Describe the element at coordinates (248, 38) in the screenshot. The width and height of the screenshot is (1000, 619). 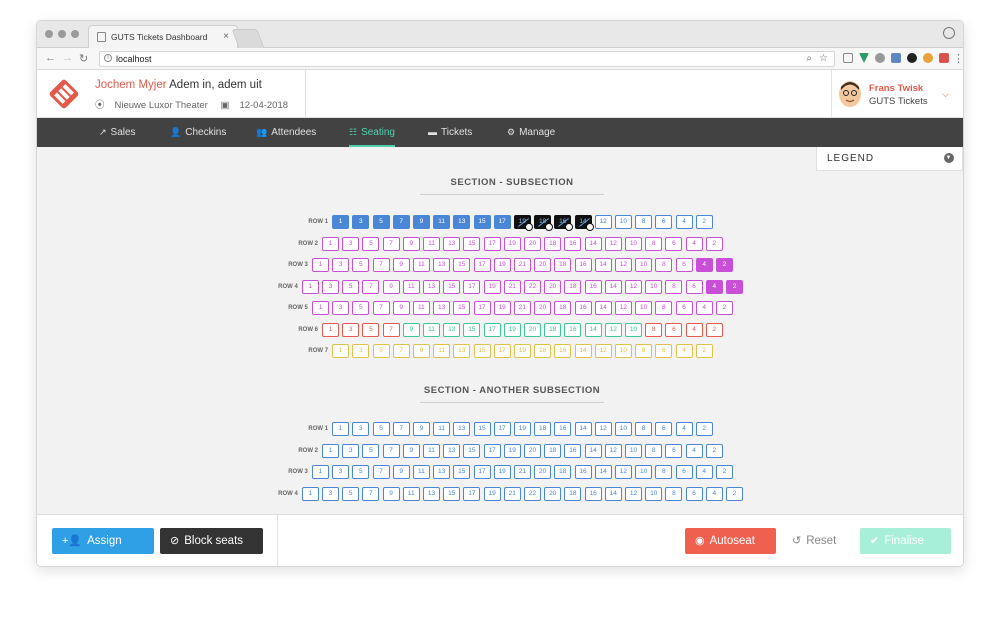
I see `new-tab-button` at that location.